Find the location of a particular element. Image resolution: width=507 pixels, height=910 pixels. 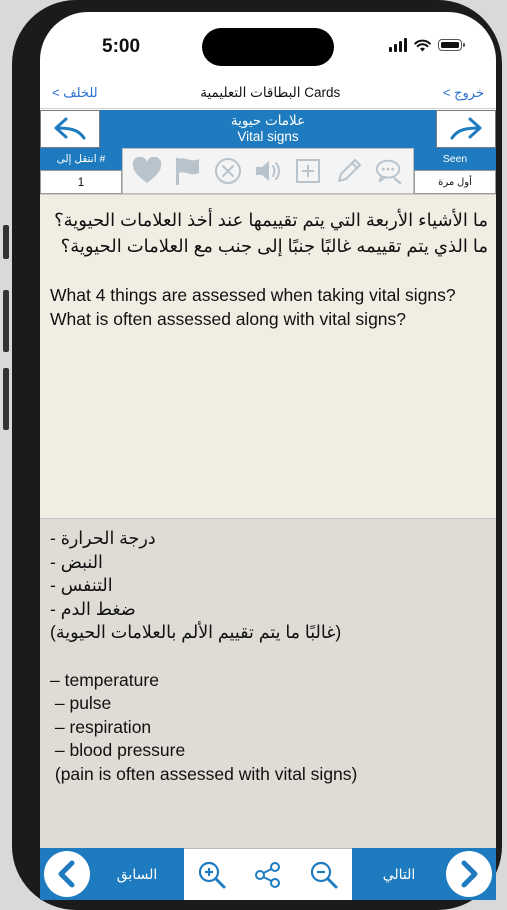

back-link: < للخلف is located at coordinates (75, 93).